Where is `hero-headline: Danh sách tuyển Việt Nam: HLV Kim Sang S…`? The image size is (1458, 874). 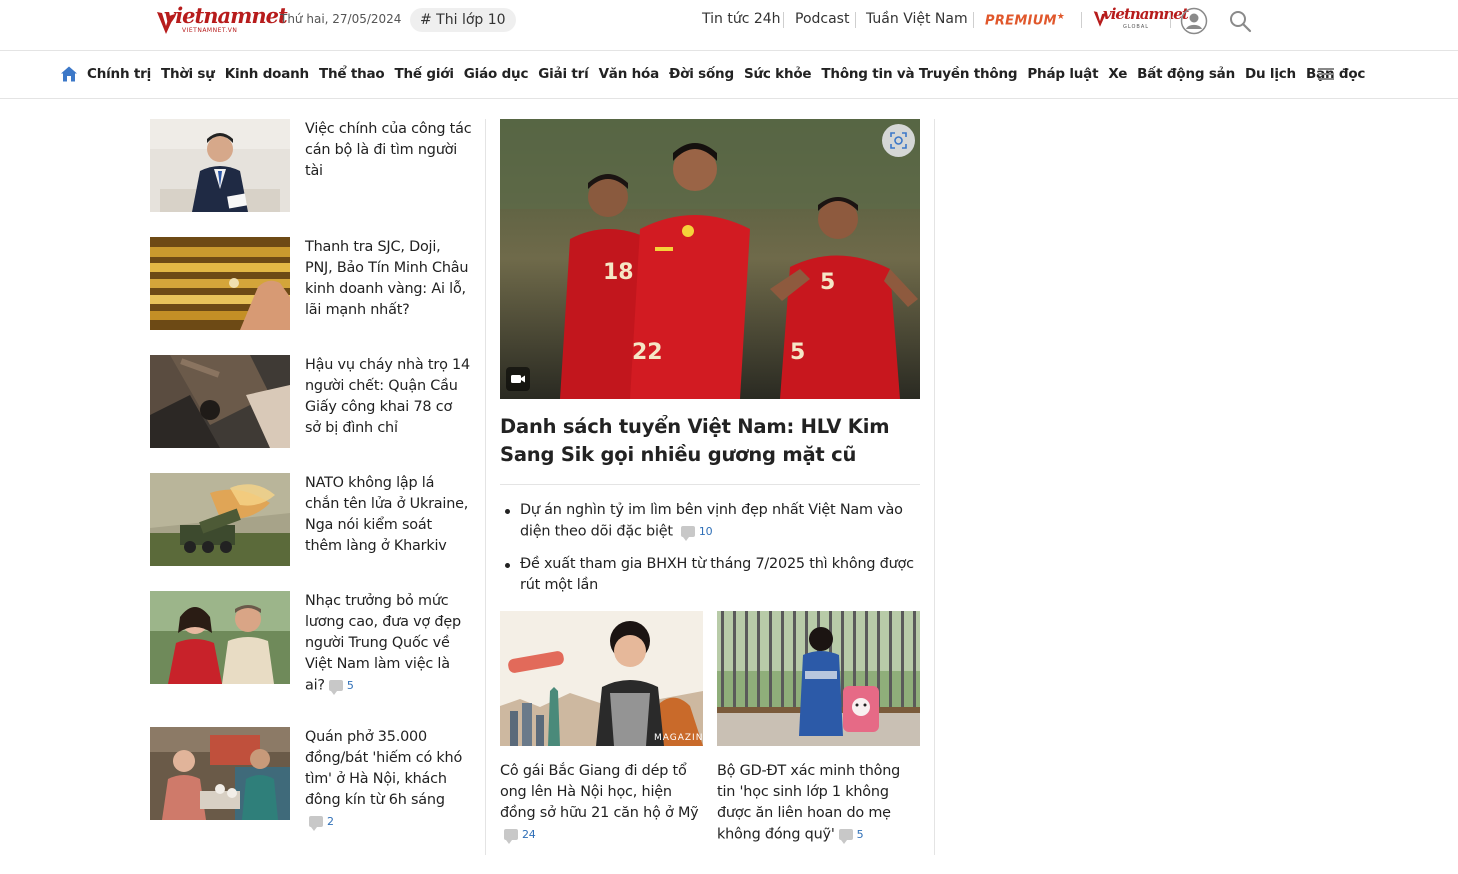
hero-headline: Danh sách tuyển Việt Nam: HLV Kim Sang S… is located at coordinates (710, 441).